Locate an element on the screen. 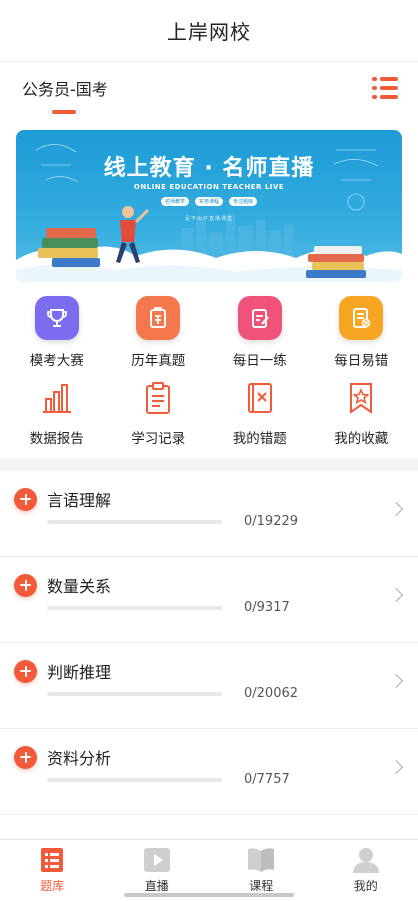 Image resolution: width=418 pixels, height=901 pixels. bar-chart-icon is located at coordinates (57, 398).